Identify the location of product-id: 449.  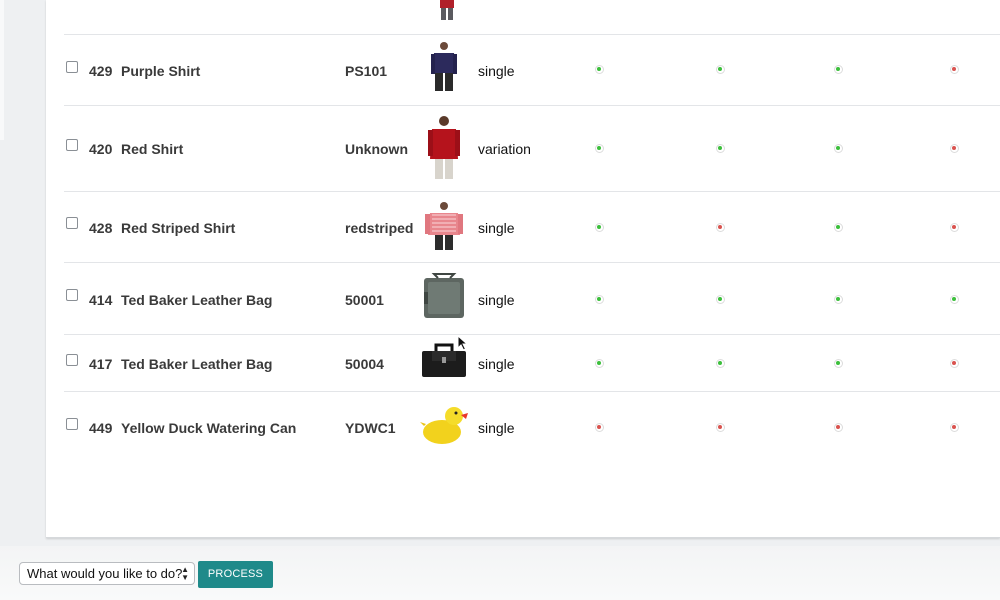
(101, 428).